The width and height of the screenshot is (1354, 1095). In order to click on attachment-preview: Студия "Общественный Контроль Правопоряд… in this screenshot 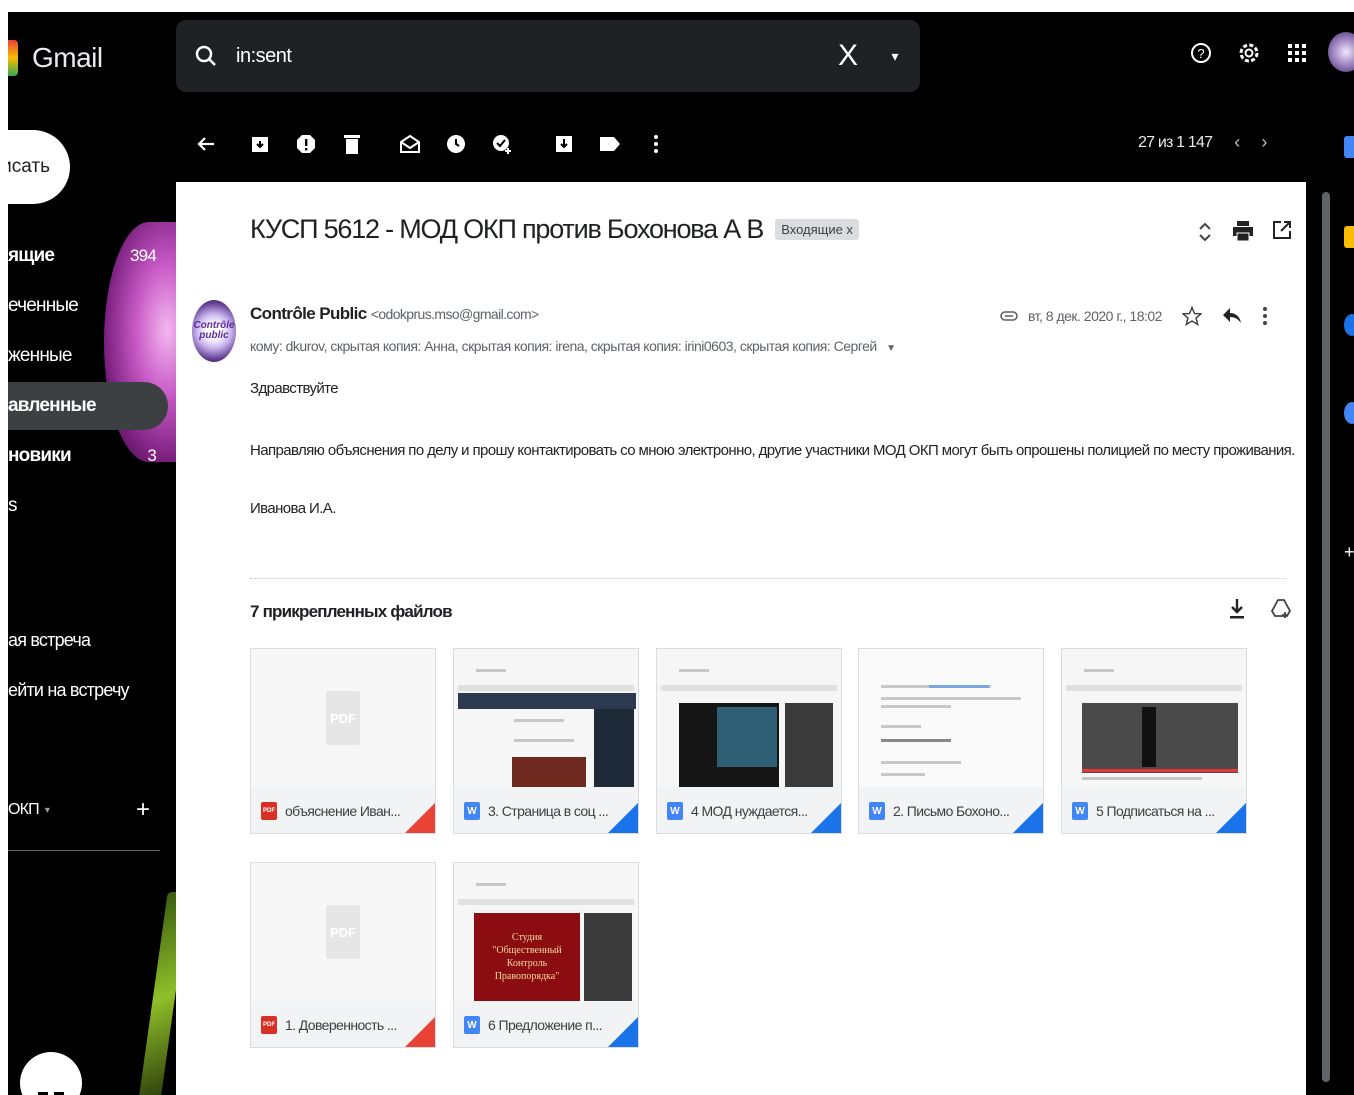, I will do `click(546, 932)`.